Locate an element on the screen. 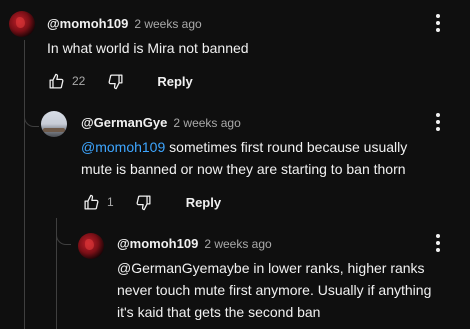  thread-line is located at coordinates (24, 184).